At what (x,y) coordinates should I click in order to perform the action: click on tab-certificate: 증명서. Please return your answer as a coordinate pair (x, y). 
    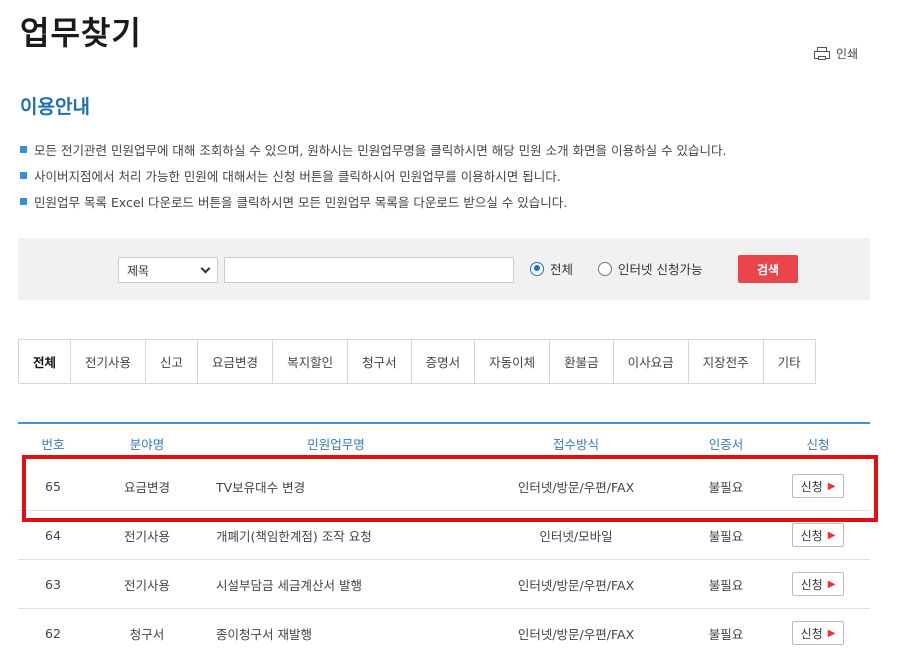
    Looking at the image, I should click on (444, 361).